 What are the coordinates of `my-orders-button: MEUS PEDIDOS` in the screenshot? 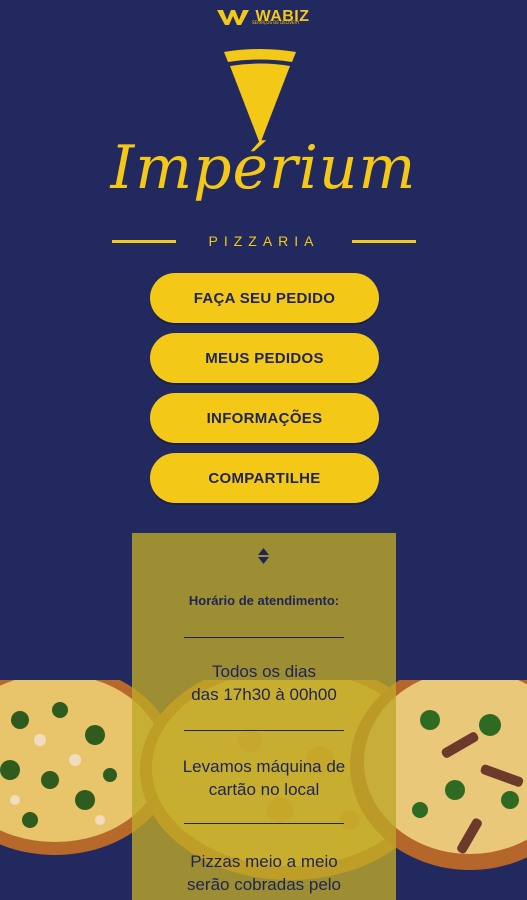 It's located at (264, 358).